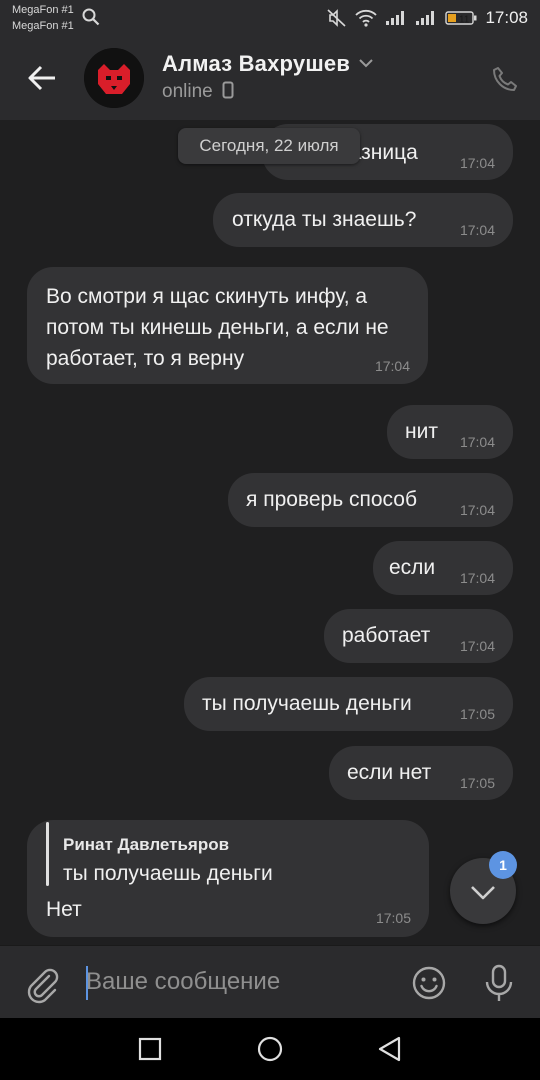 The image size is (540, 1080). I want to click on message-out: нит 17:04, so click(450, 432).